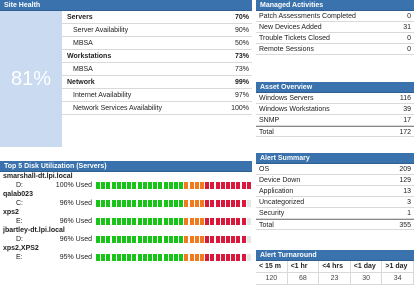 This screenshot has height=288, width=414. What do you see at coordinates (335, 120) in the screenshot?
I see `asset-row: SNMP 17` at bounding box center [335, 120].